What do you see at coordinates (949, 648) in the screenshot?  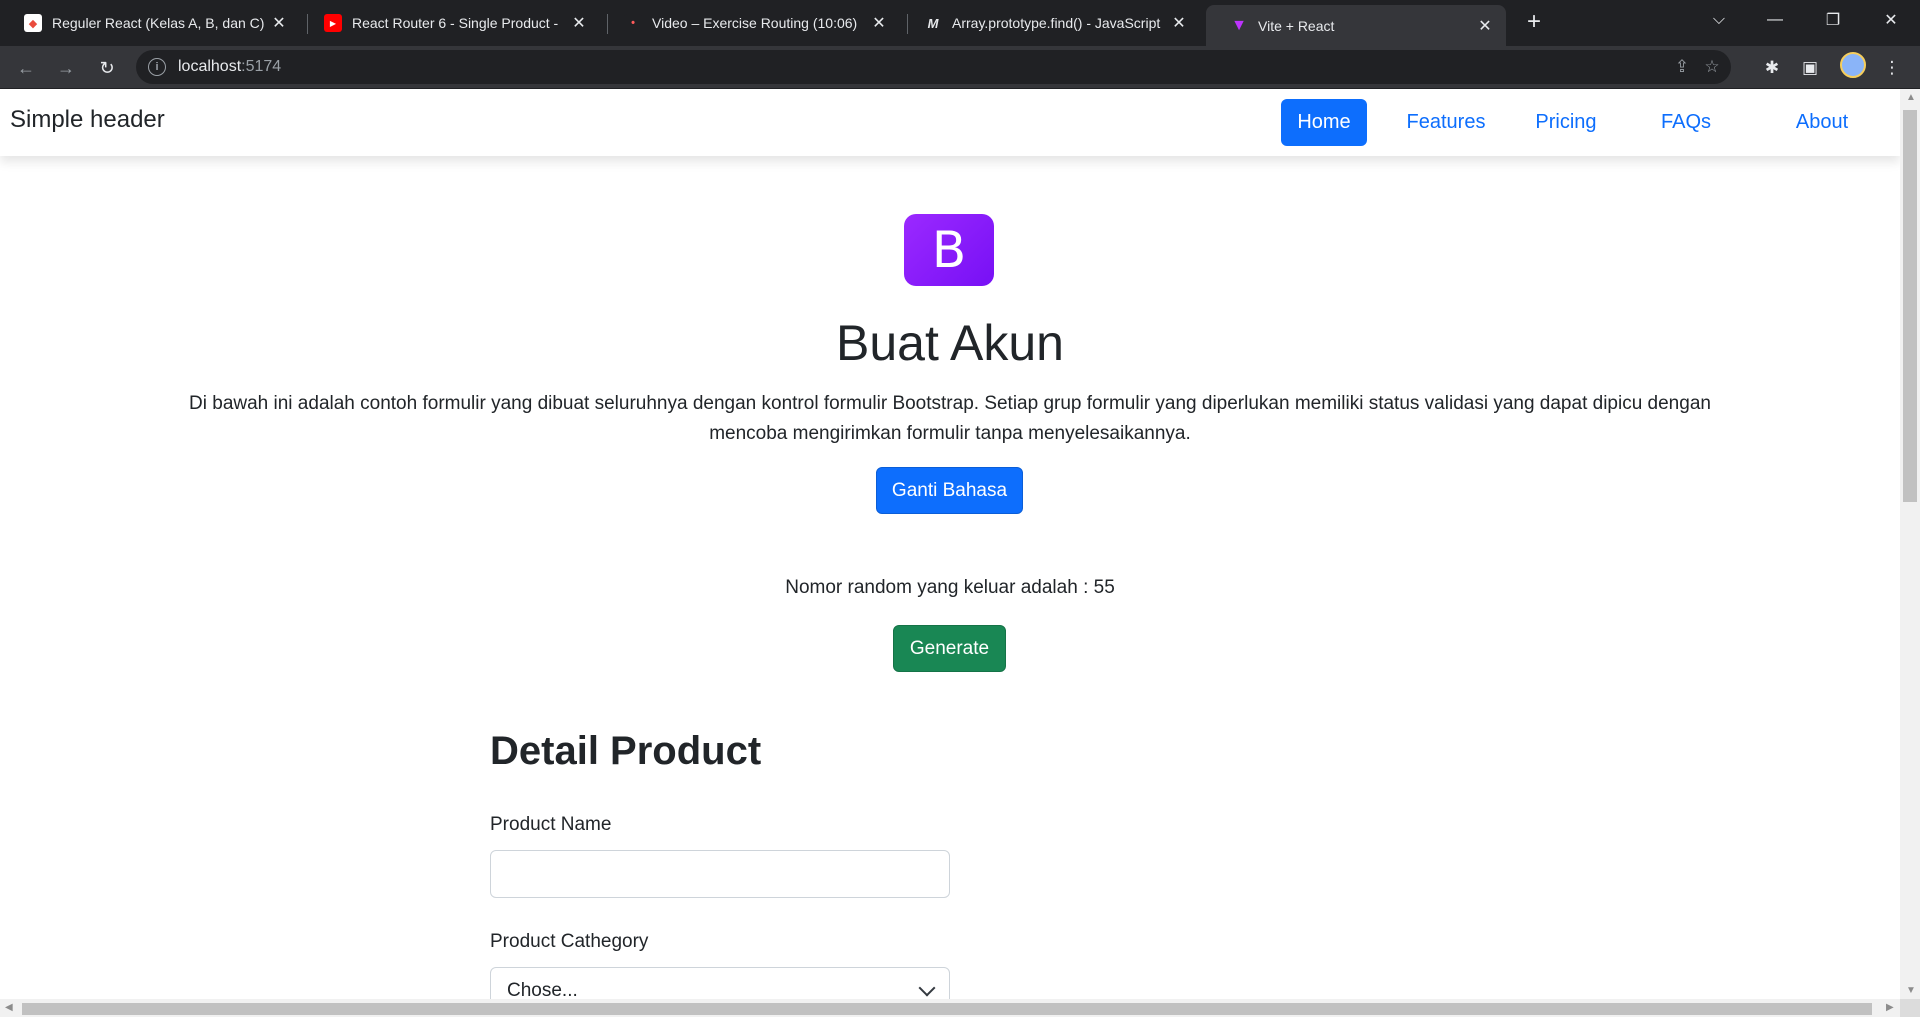 I see `generate-button: Generate` at bounding box center [949, 648].